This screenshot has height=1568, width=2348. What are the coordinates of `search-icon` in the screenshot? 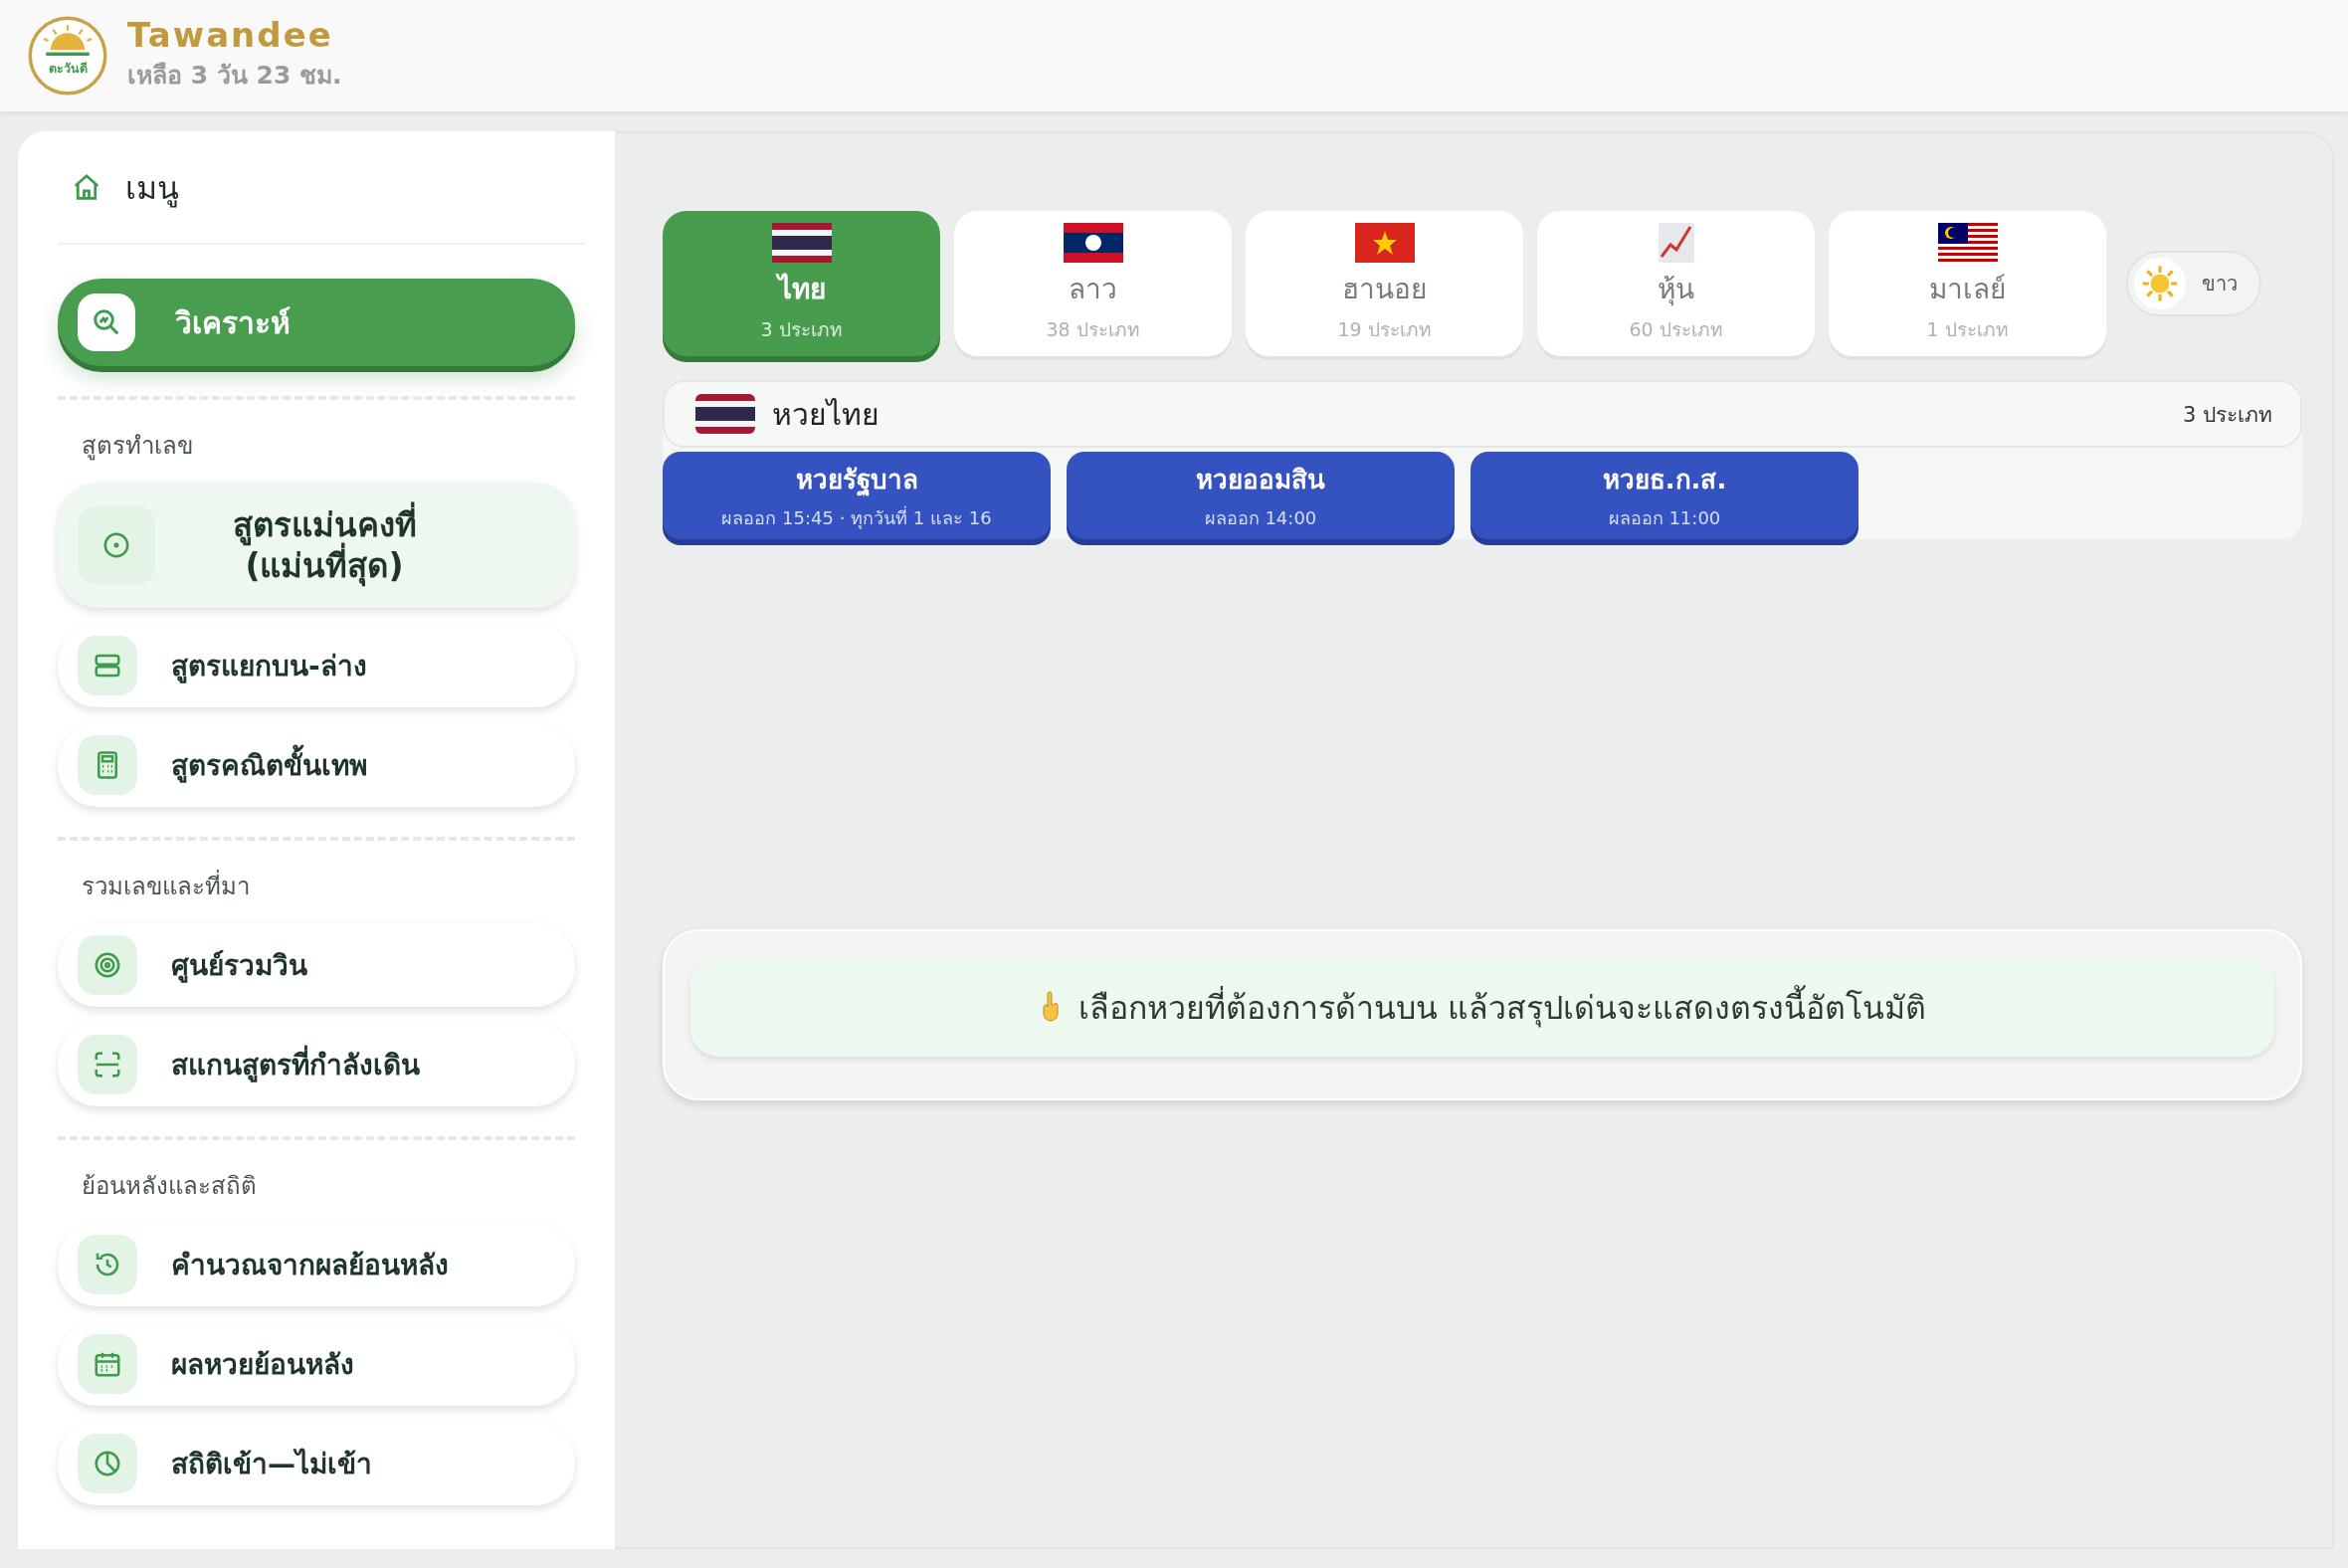 It's located at (106, 322).